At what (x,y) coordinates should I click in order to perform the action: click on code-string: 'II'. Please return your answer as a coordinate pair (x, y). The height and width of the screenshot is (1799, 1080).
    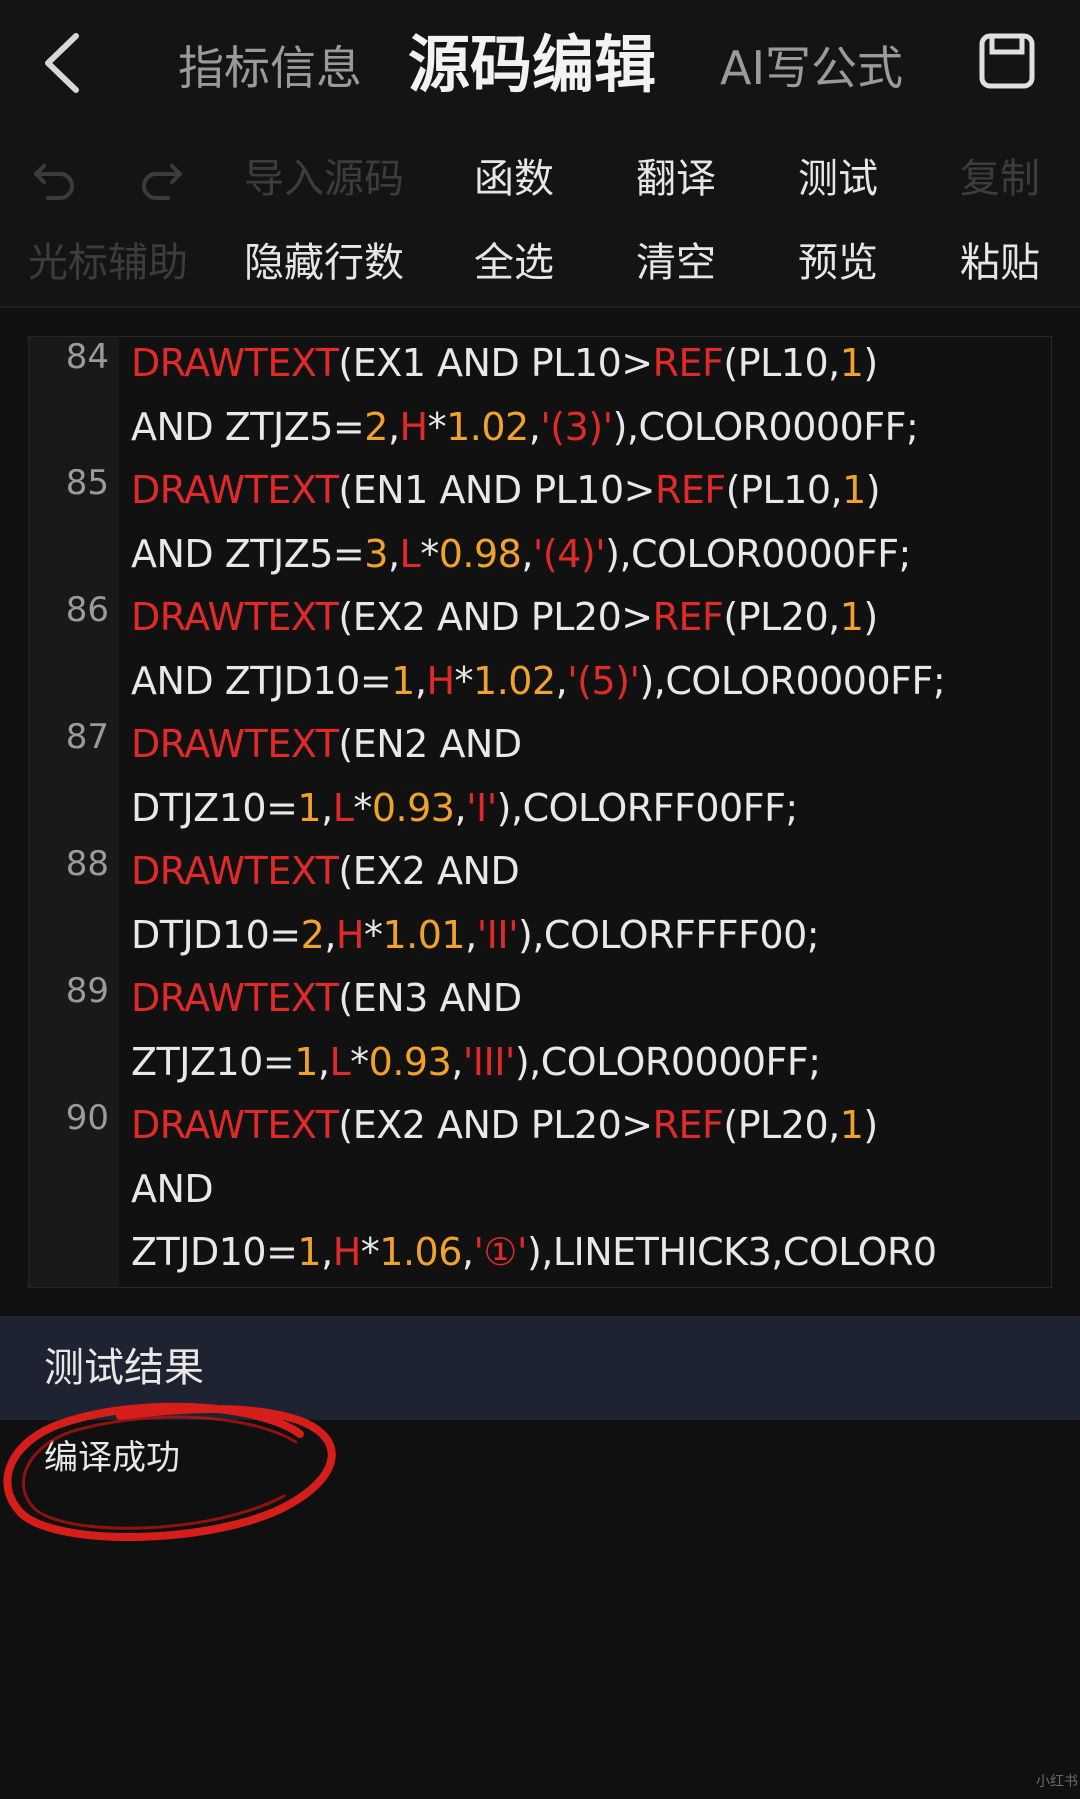
    Looking at the image, I should click on (497, 935).